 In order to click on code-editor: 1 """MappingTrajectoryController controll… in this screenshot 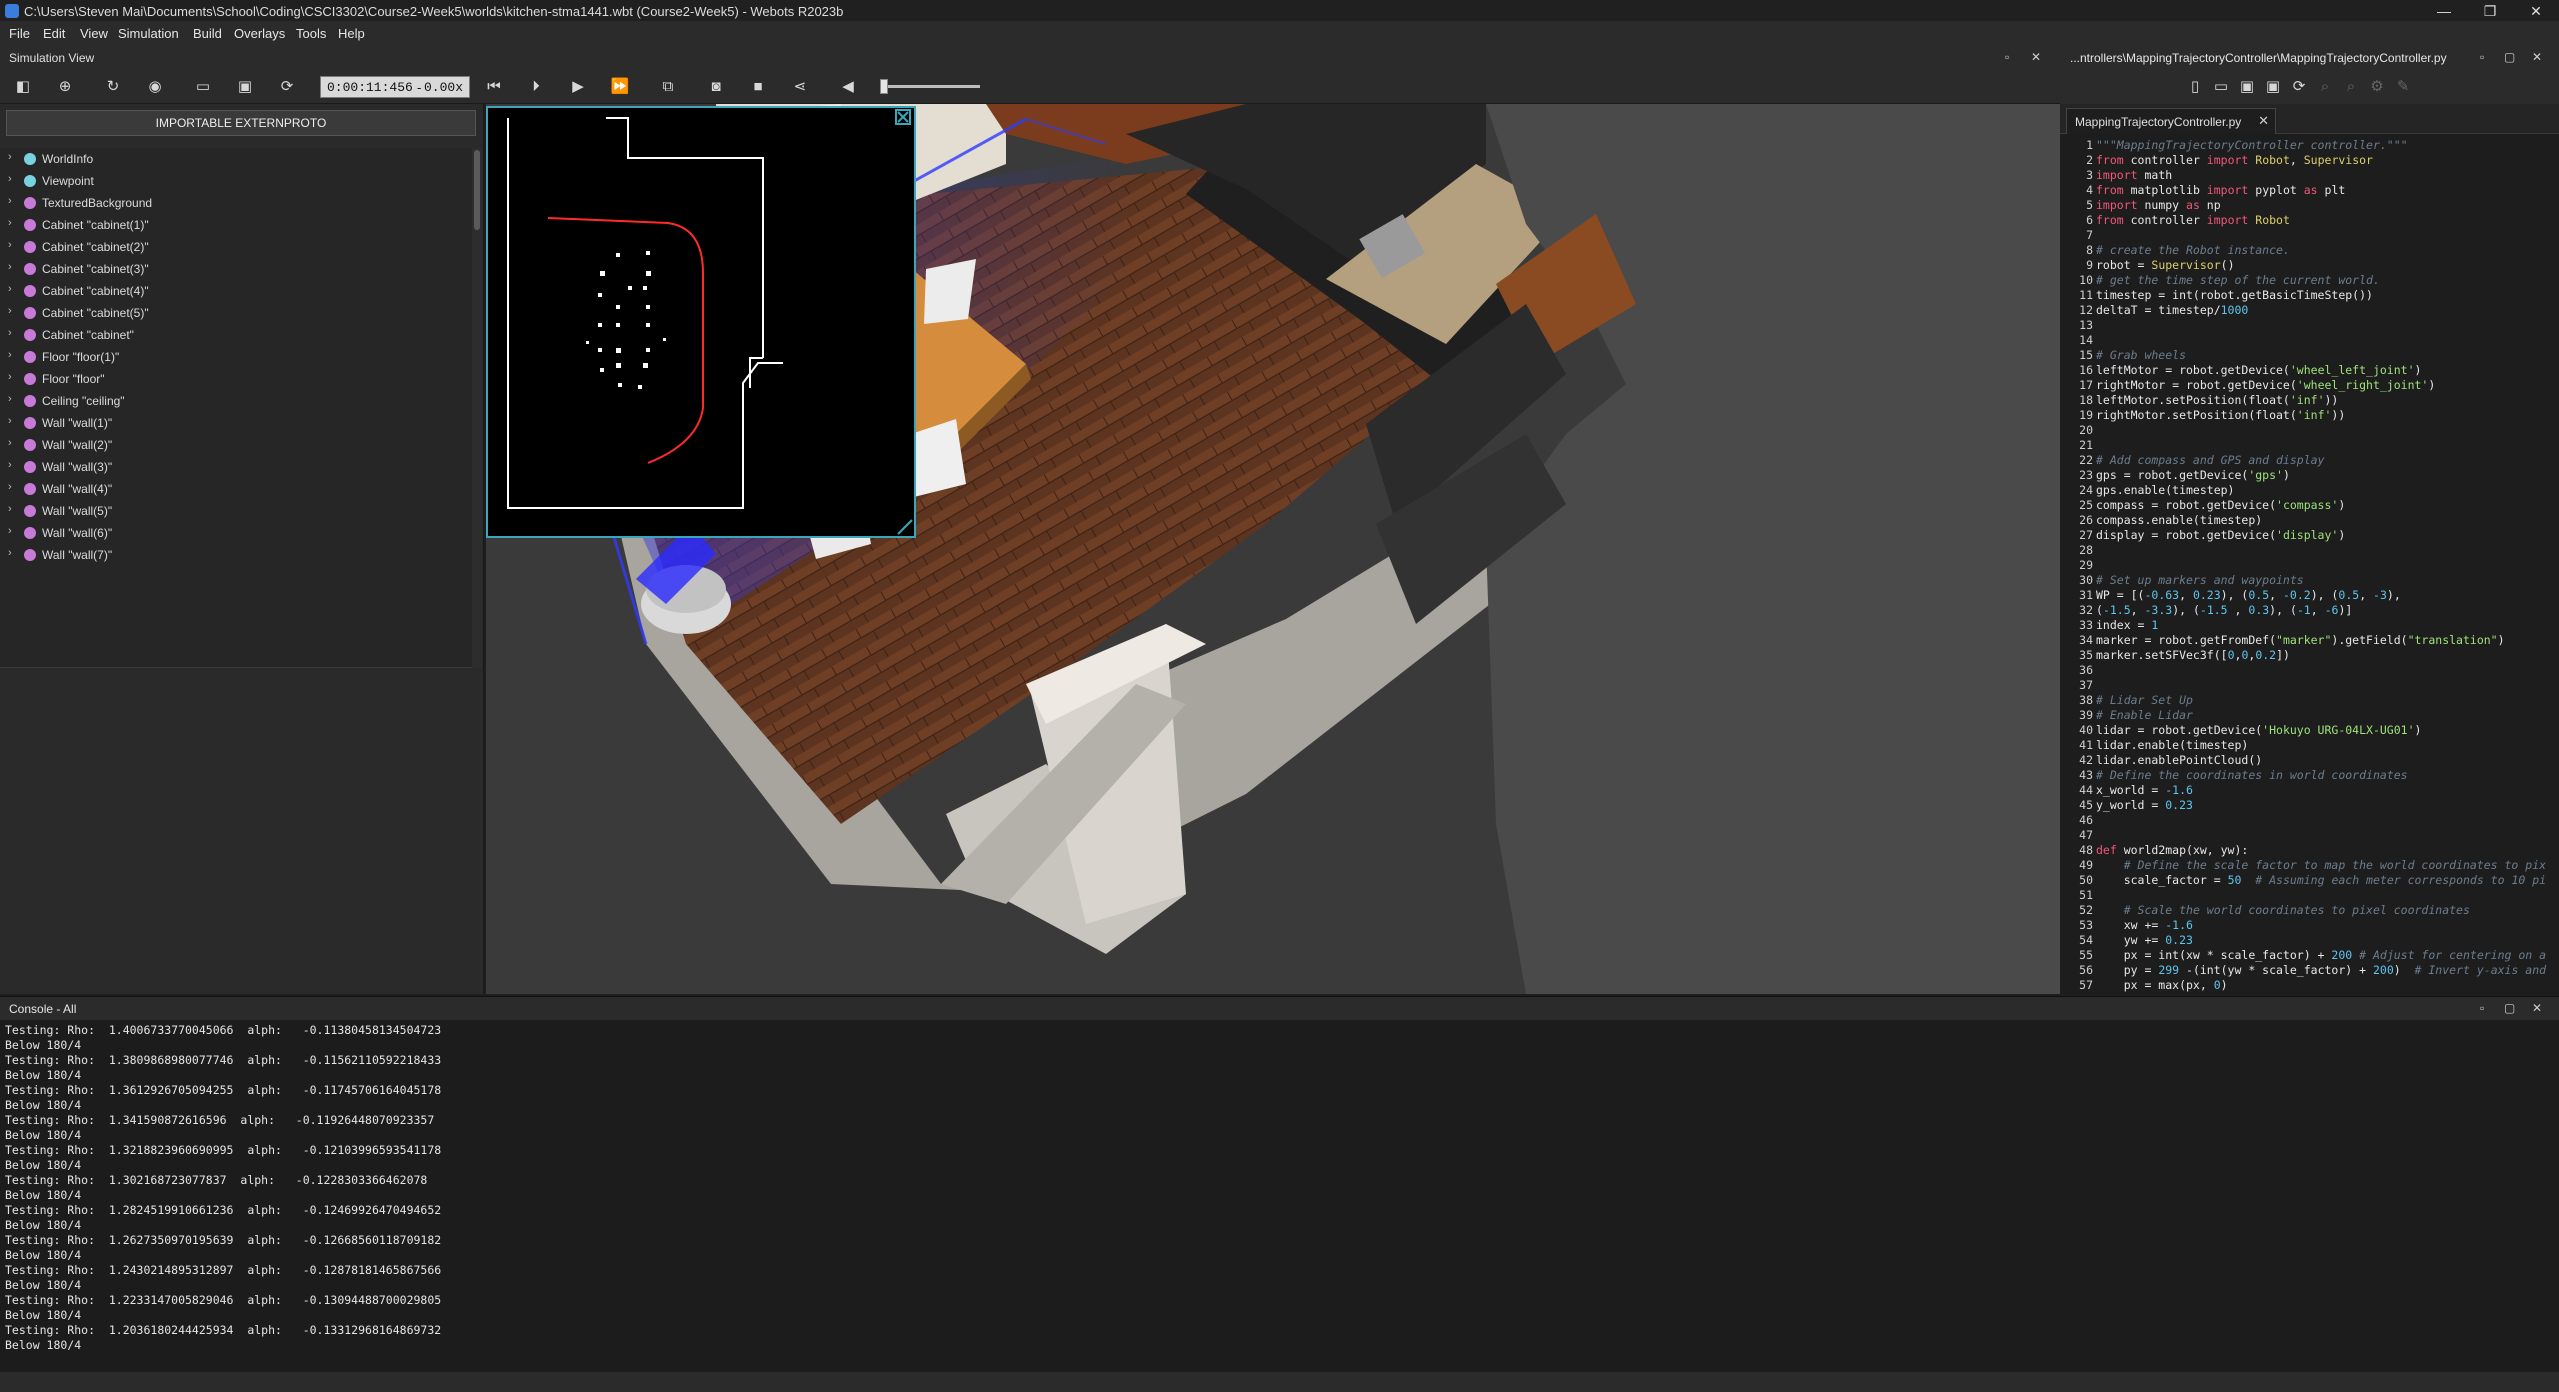, I will do `click(2309, 564)`.